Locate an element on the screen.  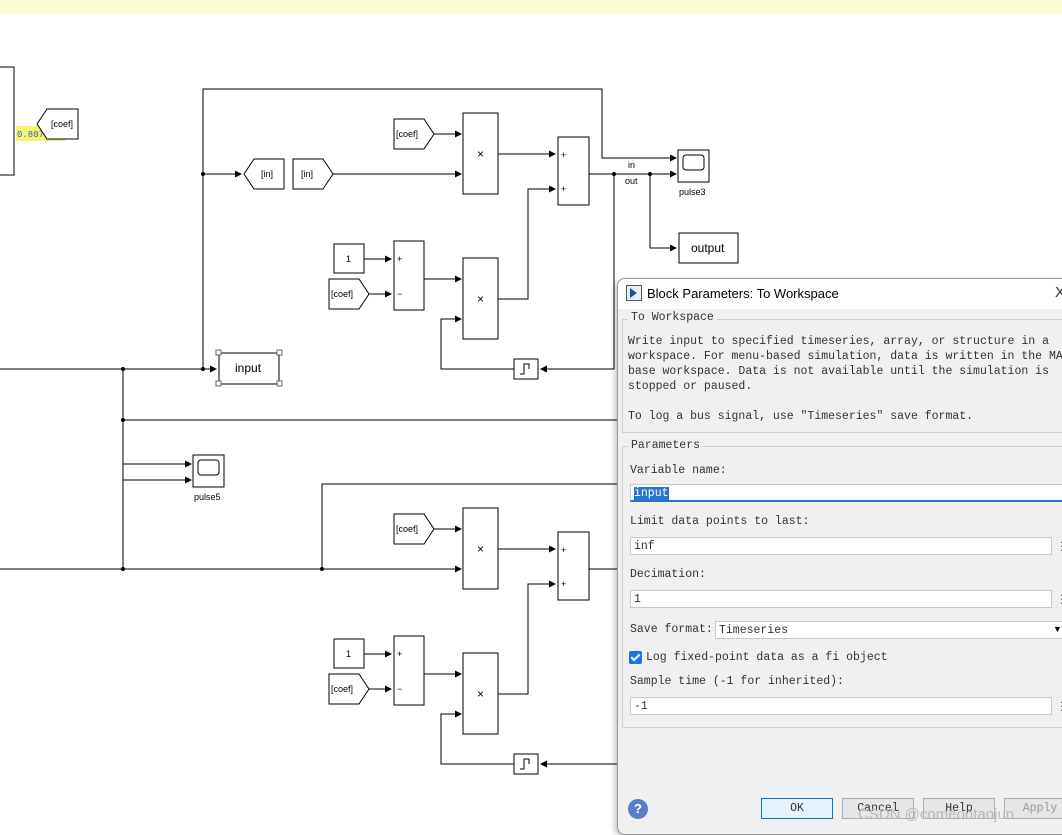
dialog-title: Block Parameters: To Workspace is located at coordinates (743, 293).